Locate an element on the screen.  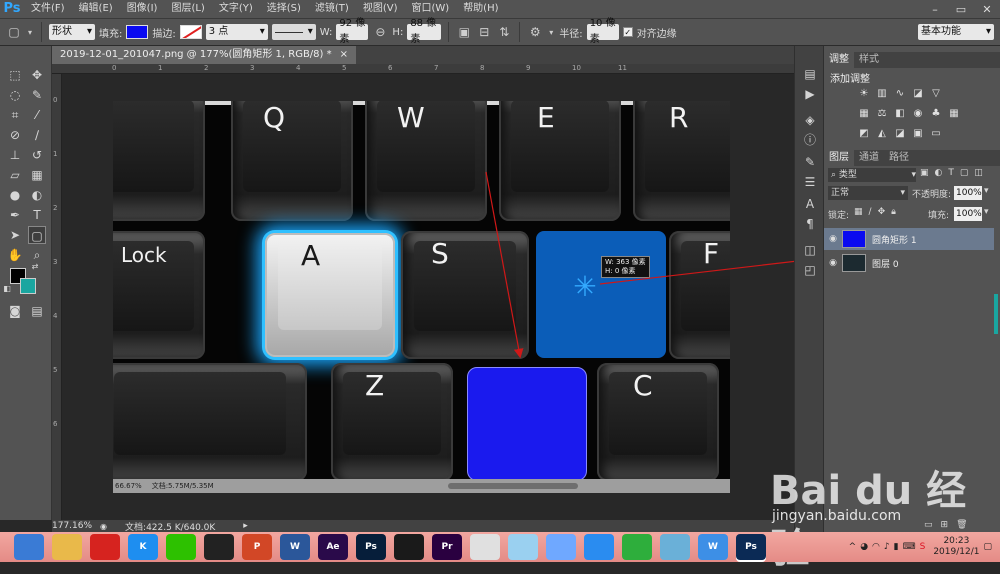
tab-layers: 图层 is located at coordinates (839, 158).